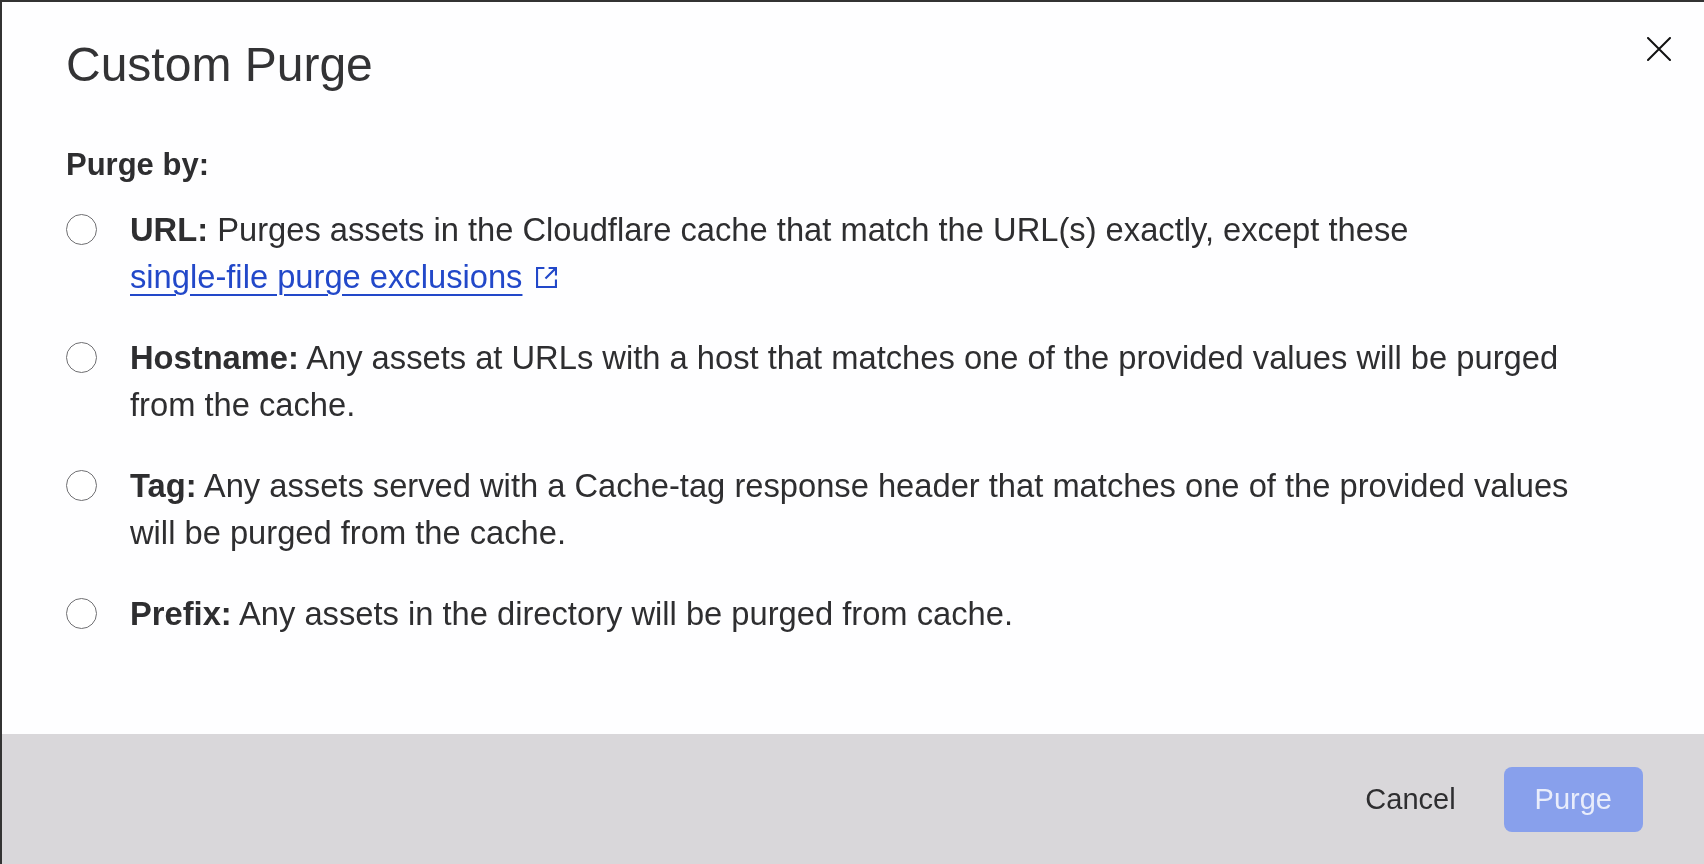 The width and height of the screenshot is (1704, 864). Describe the element at coordinates (219, 65) in the screenshot. I see `dialog-title: Custom Purge` at that location.